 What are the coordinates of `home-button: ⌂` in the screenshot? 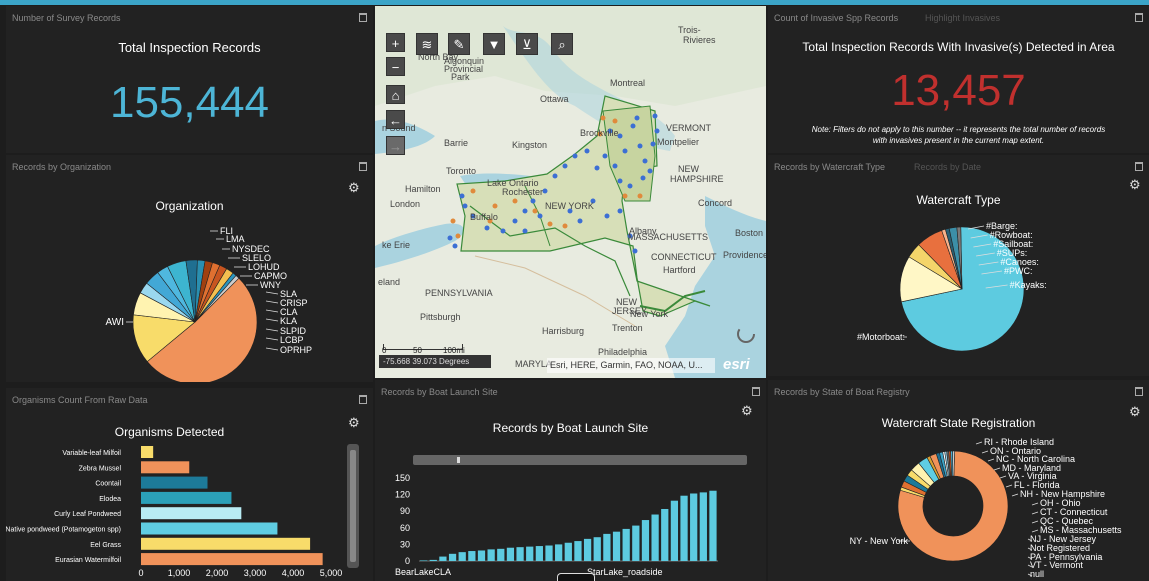 It's located at (395, 94).